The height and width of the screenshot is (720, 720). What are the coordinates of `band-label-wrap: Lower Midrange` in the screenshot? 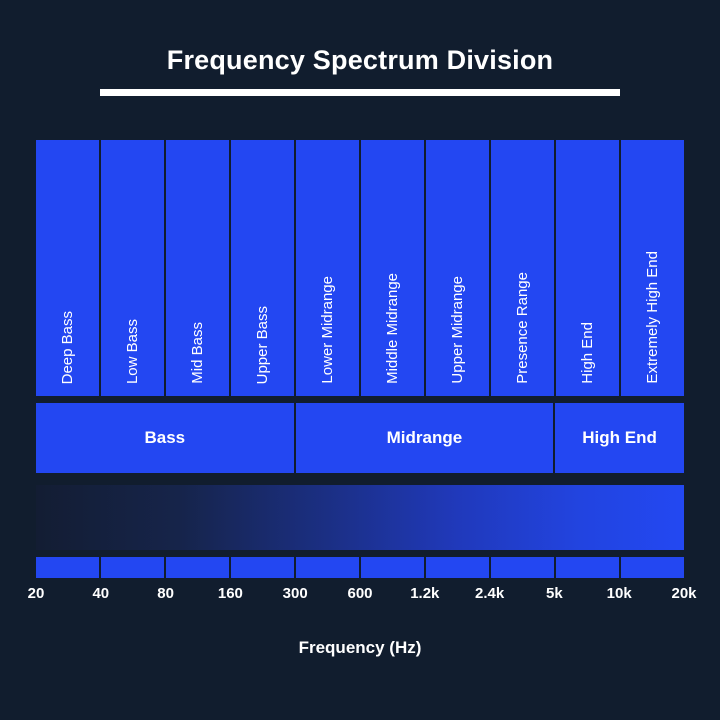 It's located at (327, 330).